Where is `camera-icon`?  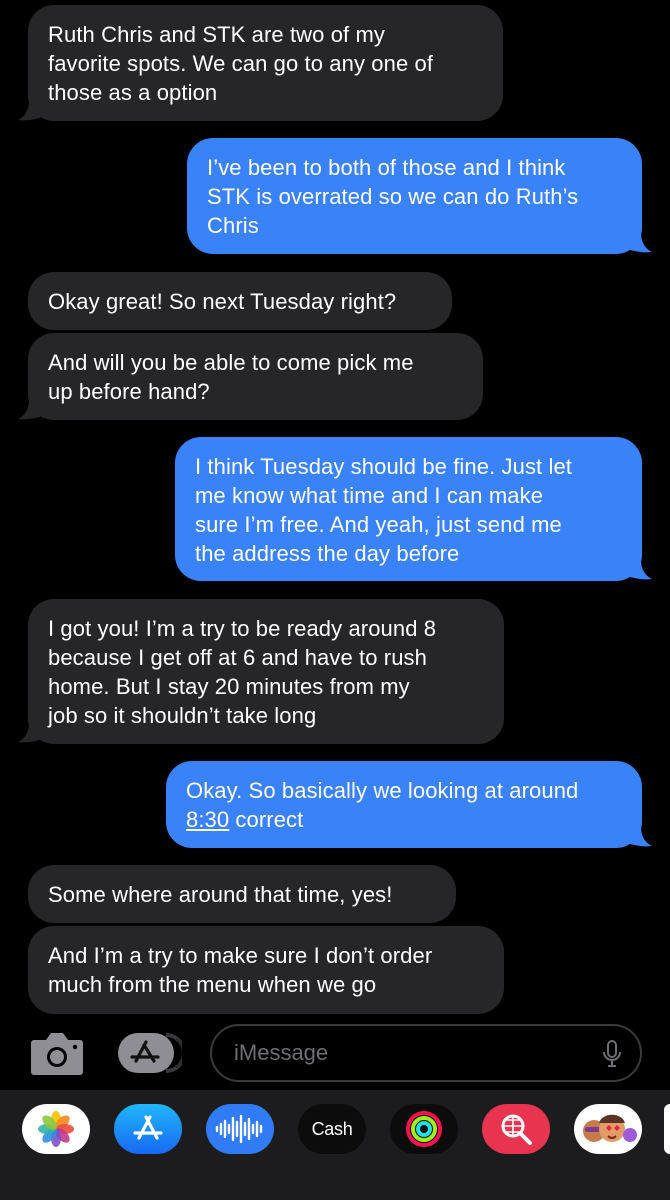
camera-icon is located at coordinates (57, 1053).